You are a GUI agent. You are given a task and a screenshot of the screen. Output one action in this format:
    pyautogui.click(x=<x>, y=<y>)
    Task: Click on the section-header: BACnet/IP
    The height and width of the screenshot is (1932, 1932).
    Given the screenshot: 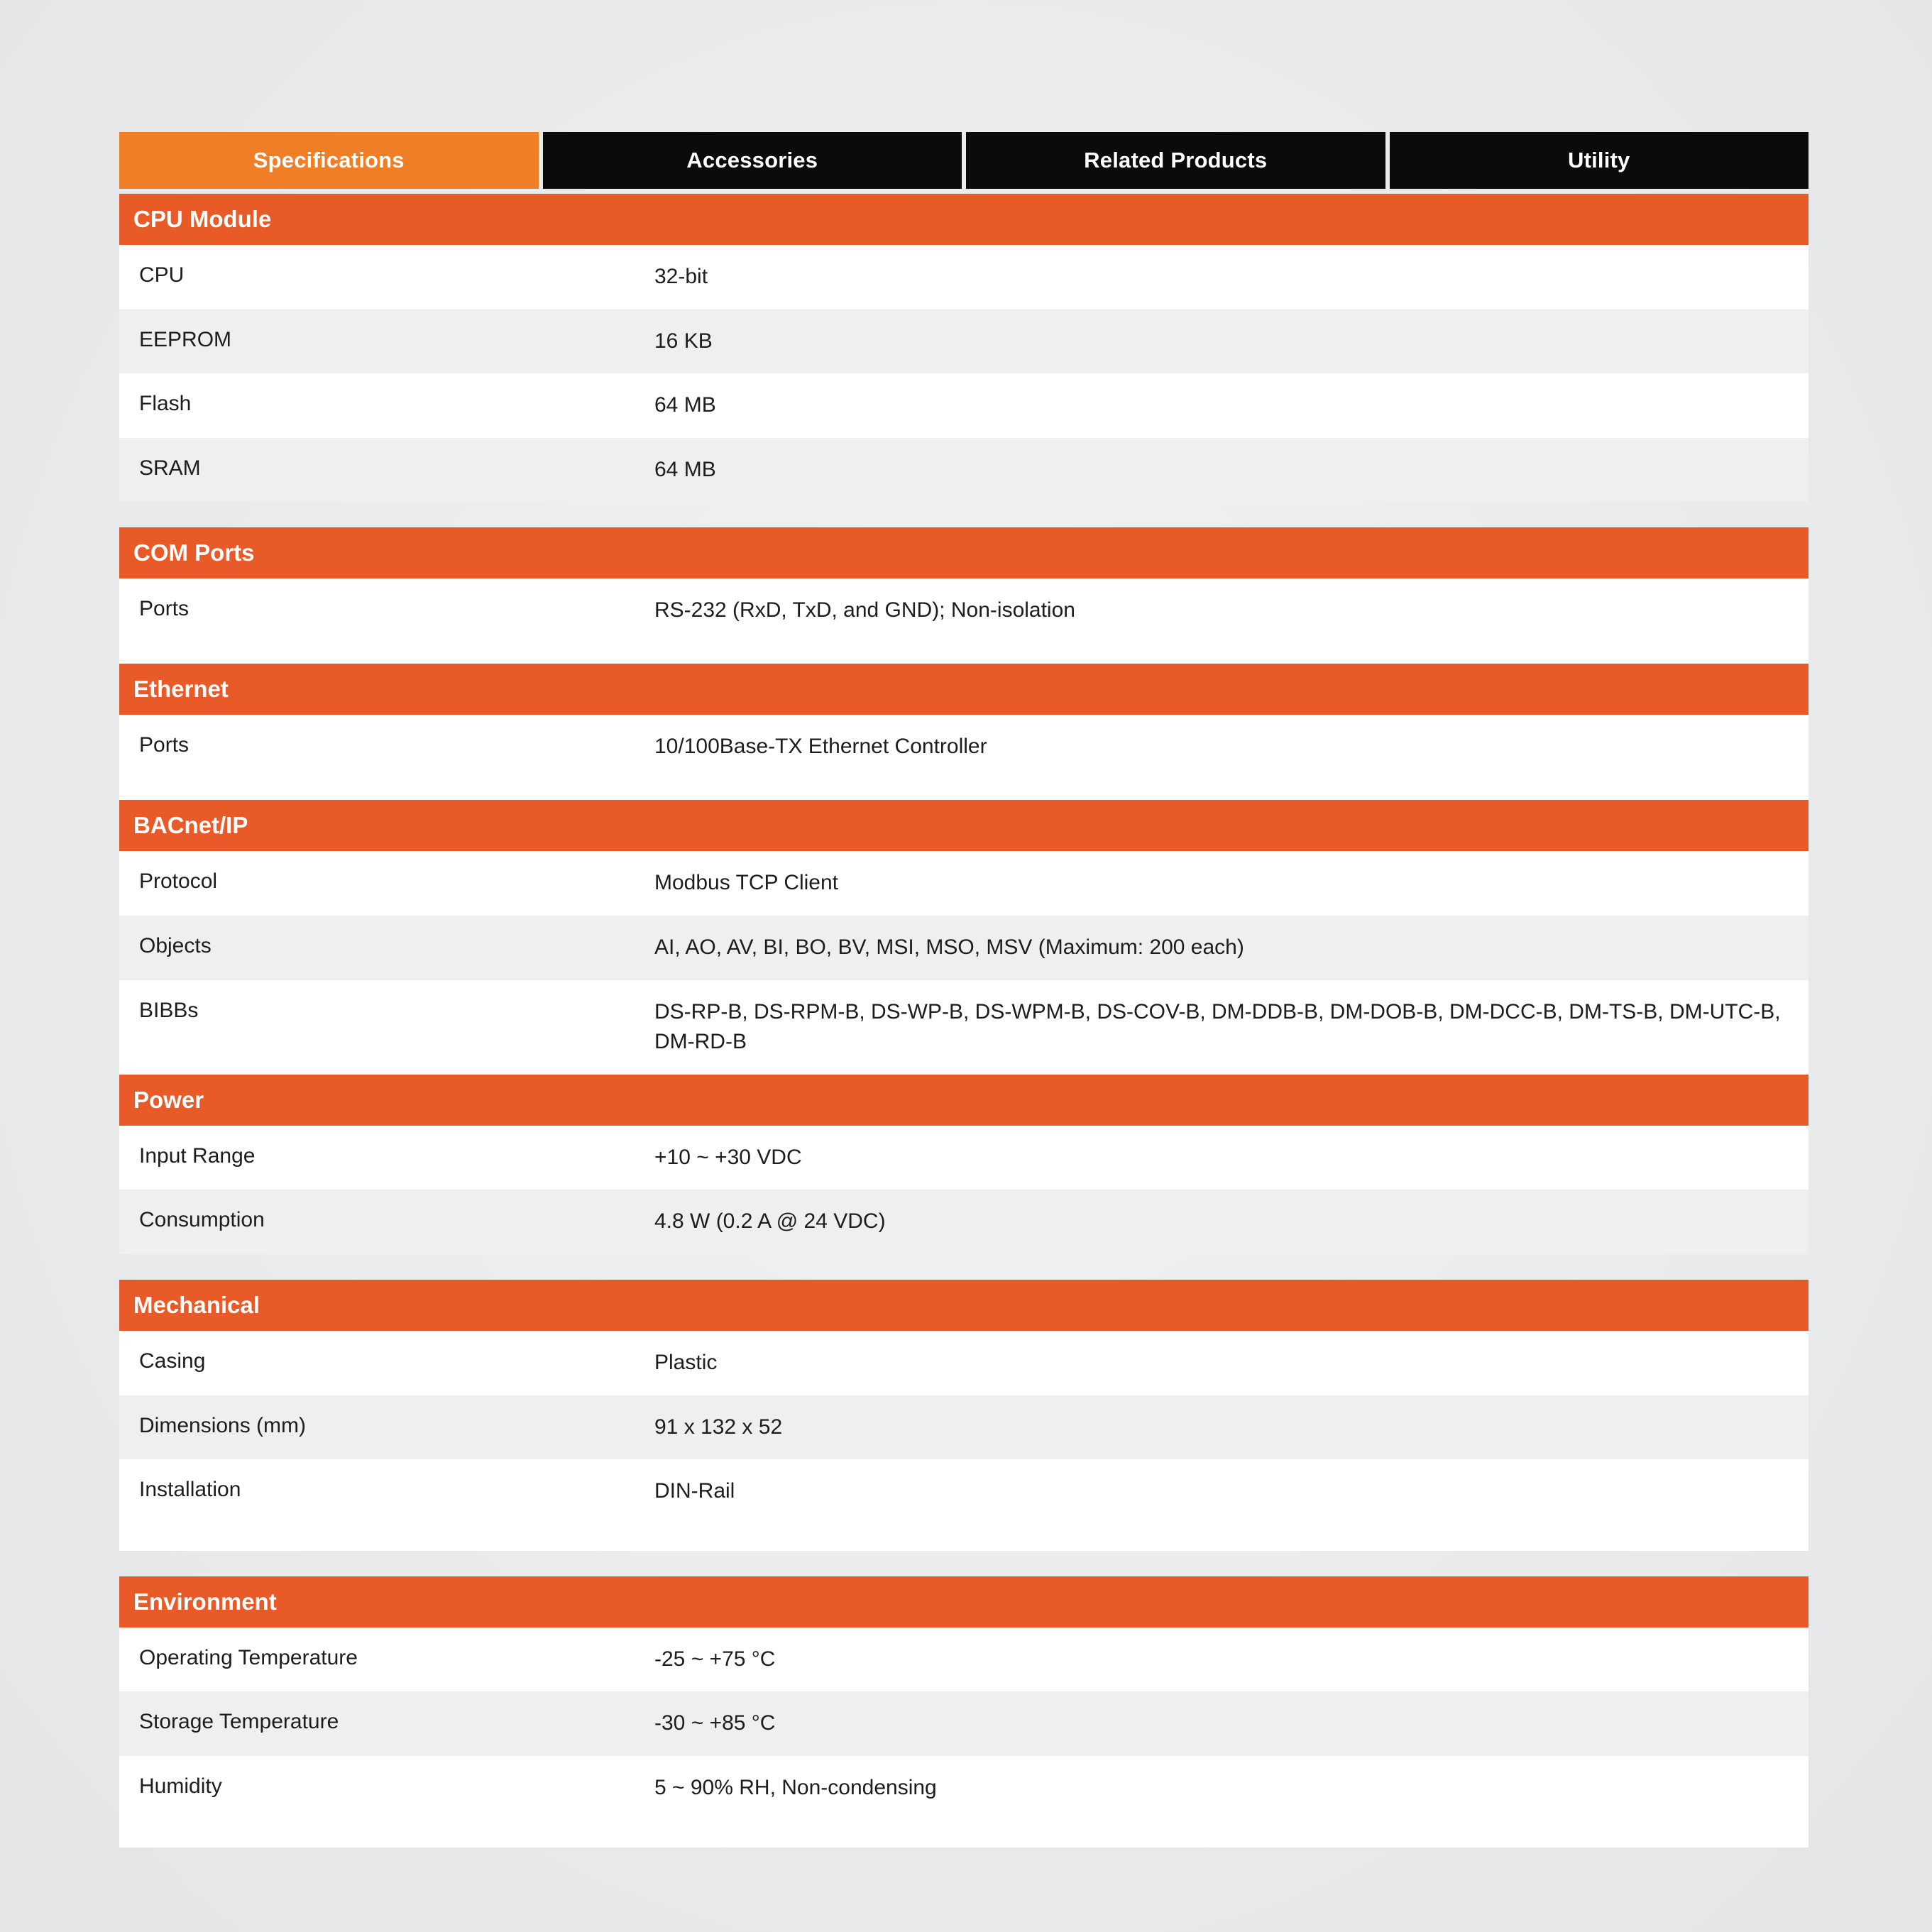 What is the action you would take?
    pyautogui.click(x=963, y=826)
    